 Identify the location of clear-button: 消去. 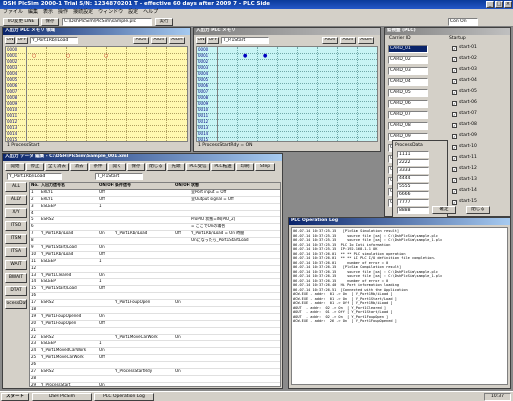
(79, 167).